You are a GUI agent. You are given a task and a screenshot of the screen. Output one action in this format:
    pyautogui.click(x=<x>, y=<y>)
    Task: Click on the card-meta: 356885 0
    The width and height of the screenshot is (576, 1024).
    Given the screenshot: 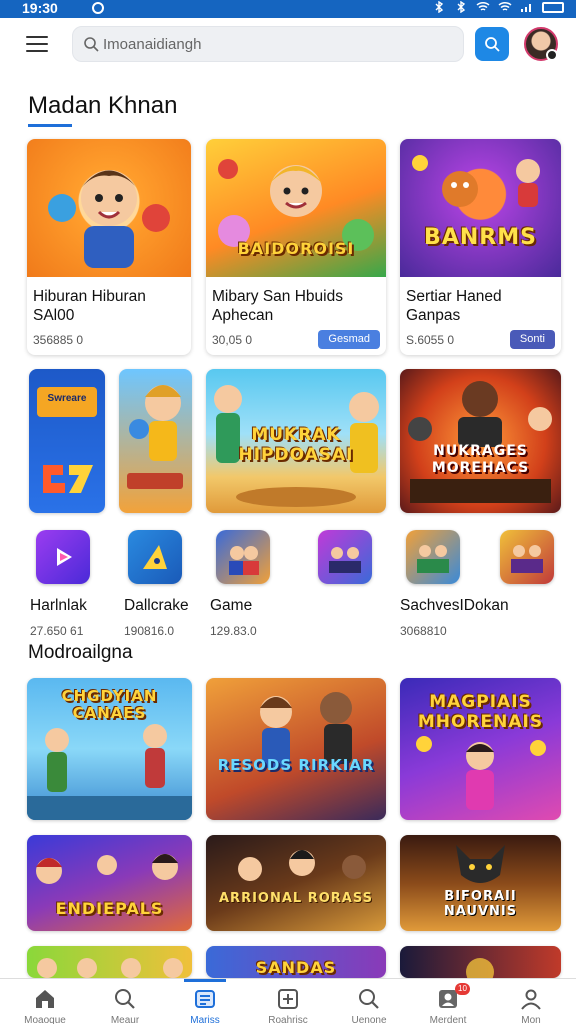 What is the action you would take?
    pyautogui.click(x=58, y=340)
    